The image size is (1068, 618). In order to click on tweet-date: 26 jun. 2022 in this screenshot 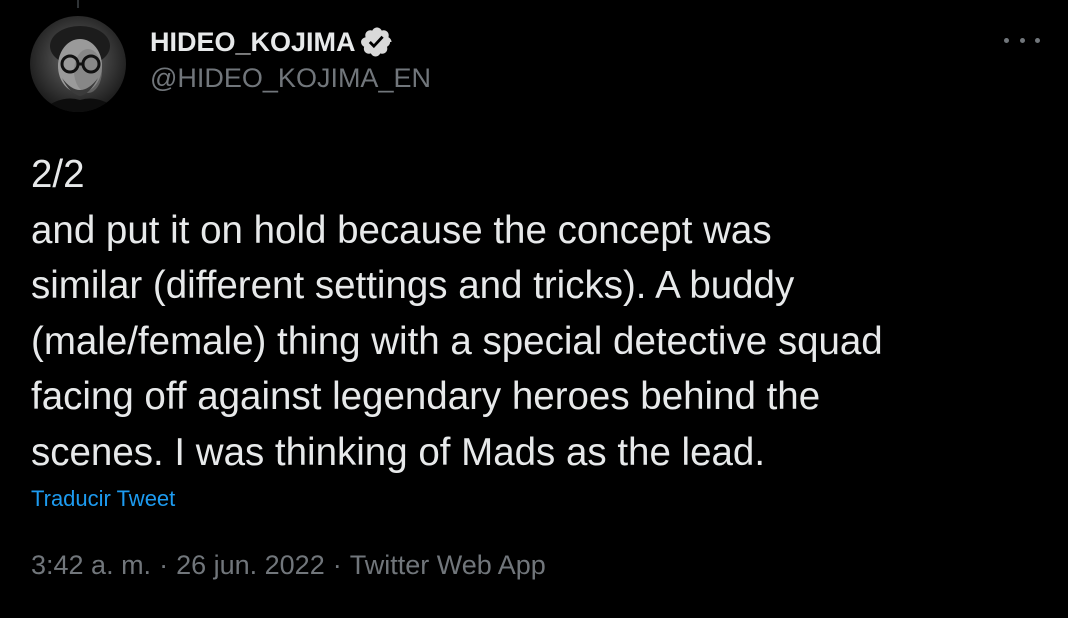, I will do `click(250, 565)`.